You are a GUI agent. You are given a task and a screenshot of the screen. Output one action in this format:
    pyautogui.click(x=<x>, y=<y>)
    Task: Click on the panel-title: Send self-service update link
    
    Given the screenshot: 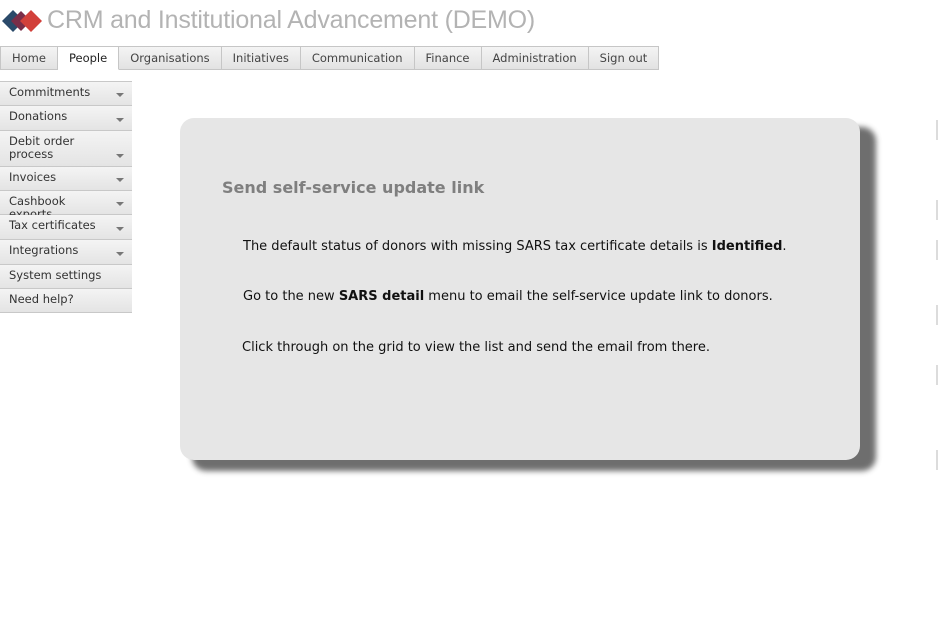 What is the action you would take?
    pyautogui.click(x=353, y=187)
    